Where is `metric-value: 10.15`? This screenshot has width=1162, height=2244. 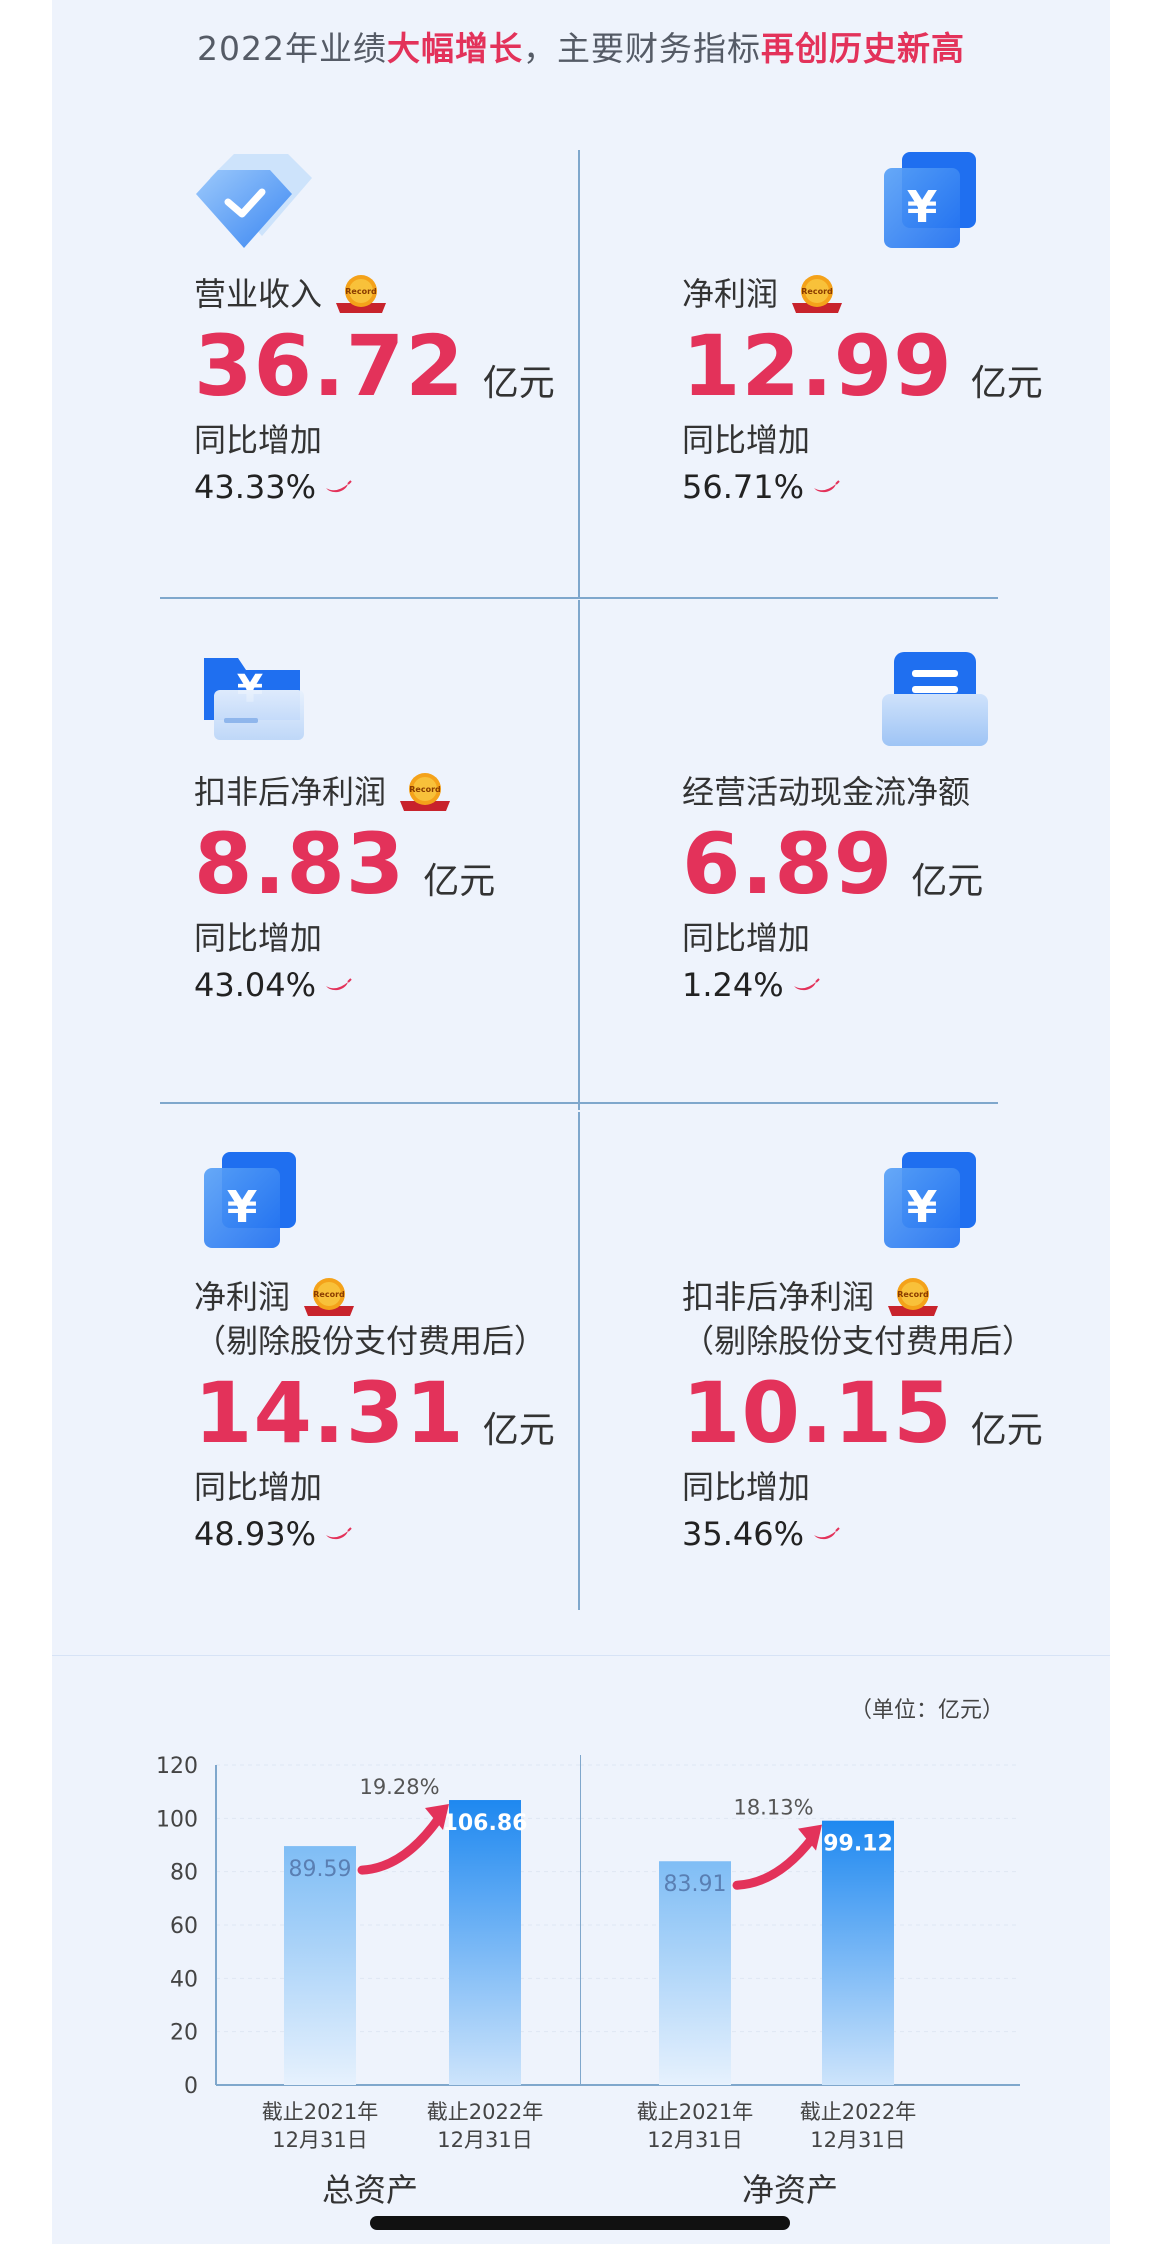 metric-value: 10.15 is located at coordinates (817, 1413).